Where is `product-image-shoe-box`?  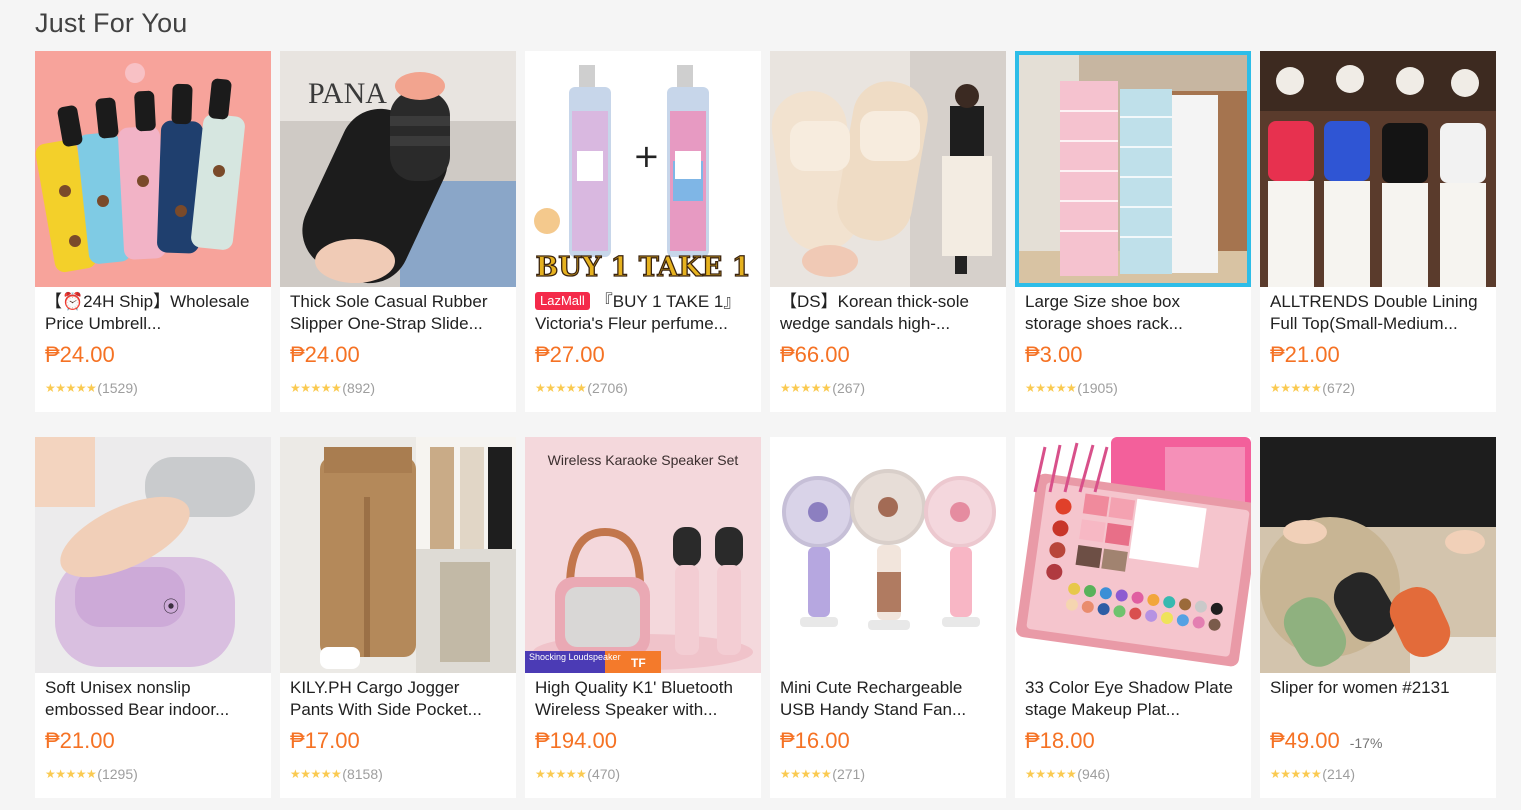 product-image-shoe-box is located at coordinates (1133, 169).